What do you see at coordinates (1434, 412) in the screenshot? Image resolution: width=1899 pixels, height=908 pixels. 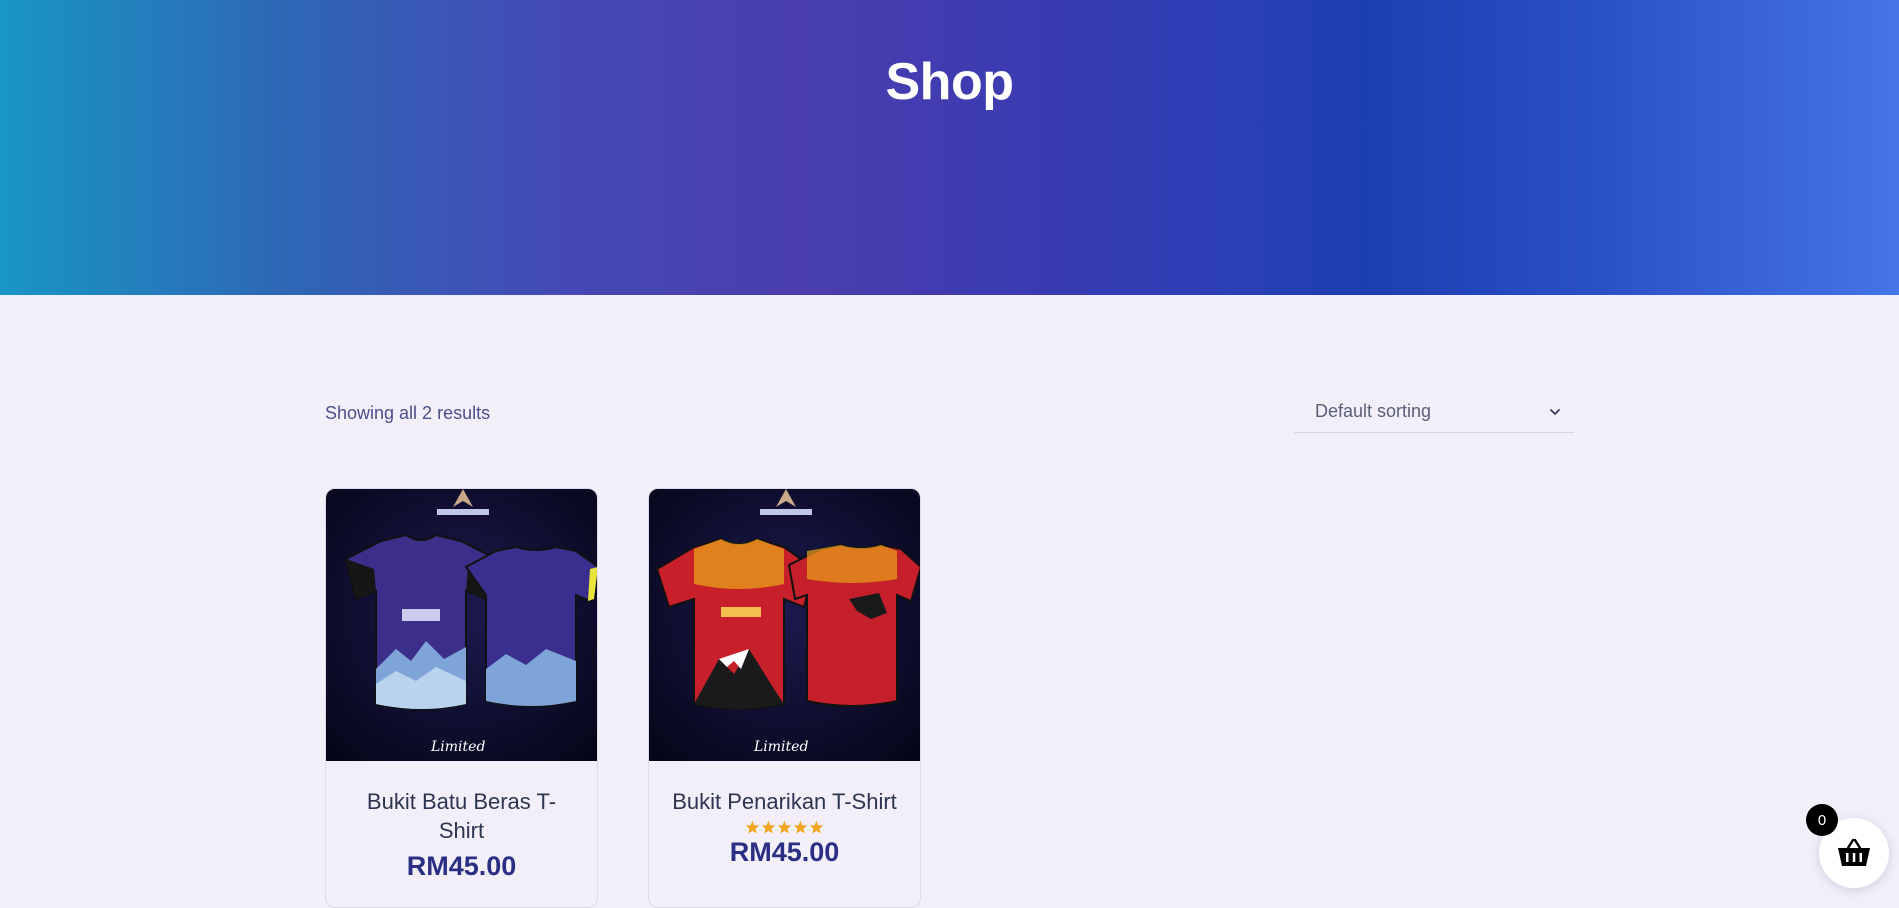 I see `sort-dropdown: Default sorting` at bounding box center [1434, 412].